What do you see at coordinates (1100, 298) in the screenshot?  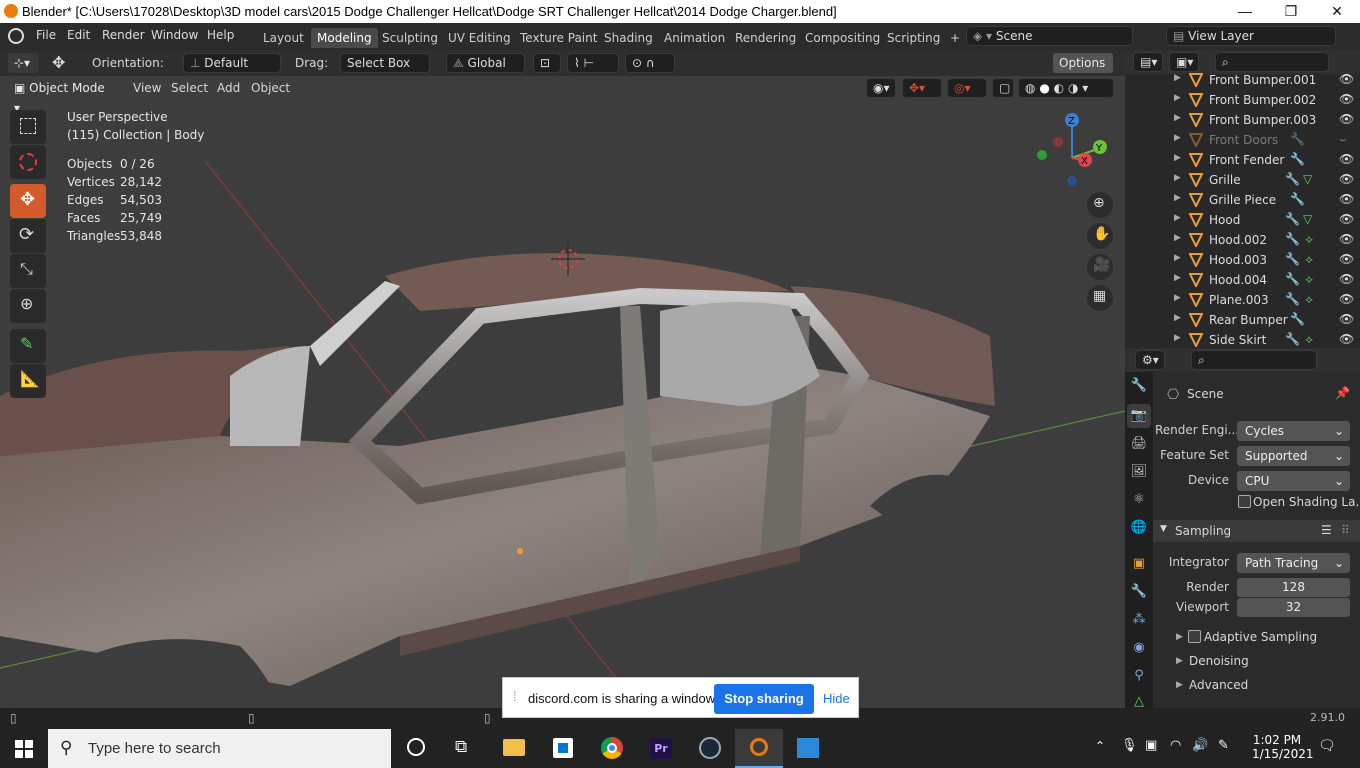 I see `ortho-grid-icon: ▦` at bounding box center [1100, 298].